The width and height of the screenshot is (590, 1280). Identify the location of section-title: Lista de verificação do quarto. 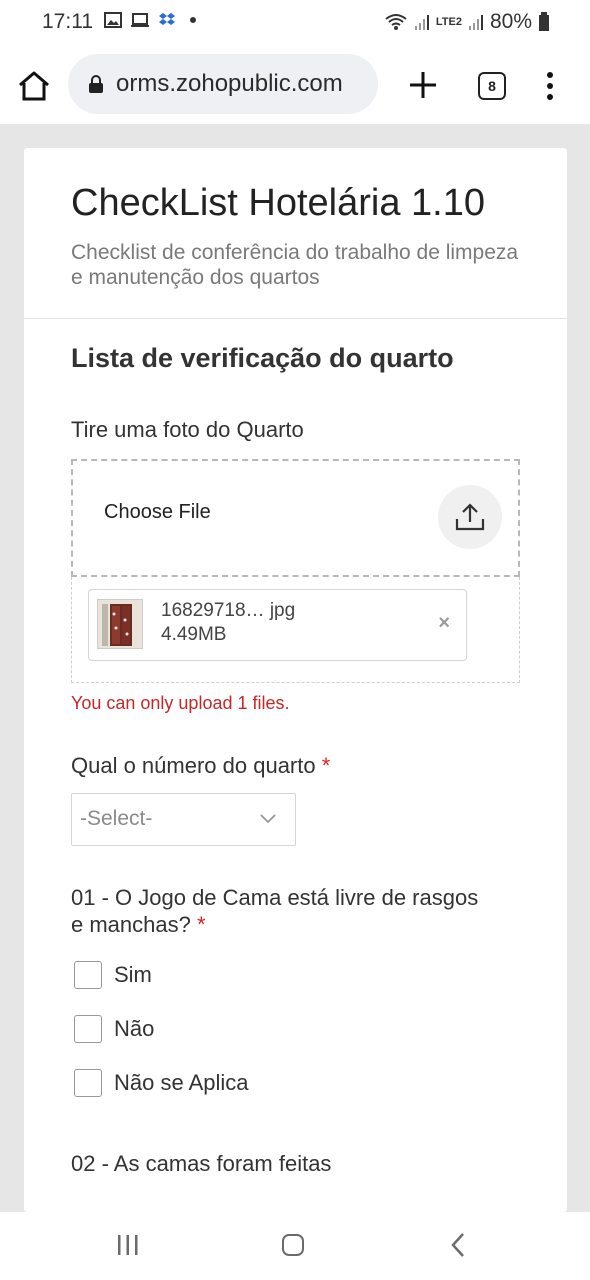
(262, 358).